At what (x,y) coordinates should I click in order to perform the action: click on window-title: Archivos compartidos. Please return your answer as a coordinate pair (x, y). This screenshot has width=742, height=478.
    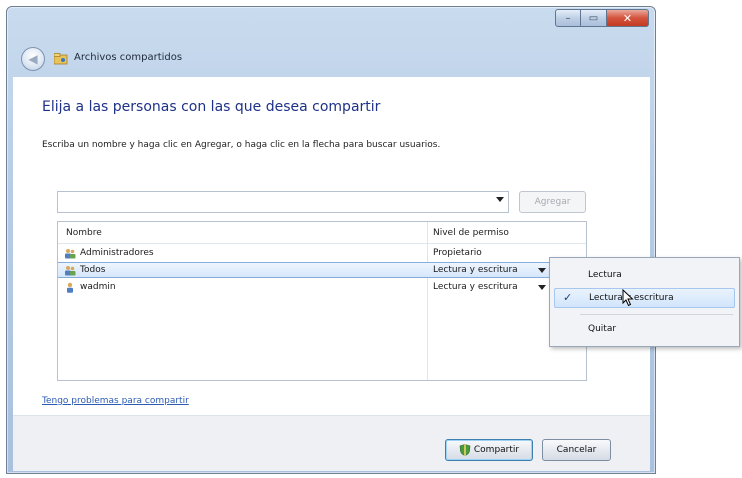
    Looking at the image, I should click on (128, 57).